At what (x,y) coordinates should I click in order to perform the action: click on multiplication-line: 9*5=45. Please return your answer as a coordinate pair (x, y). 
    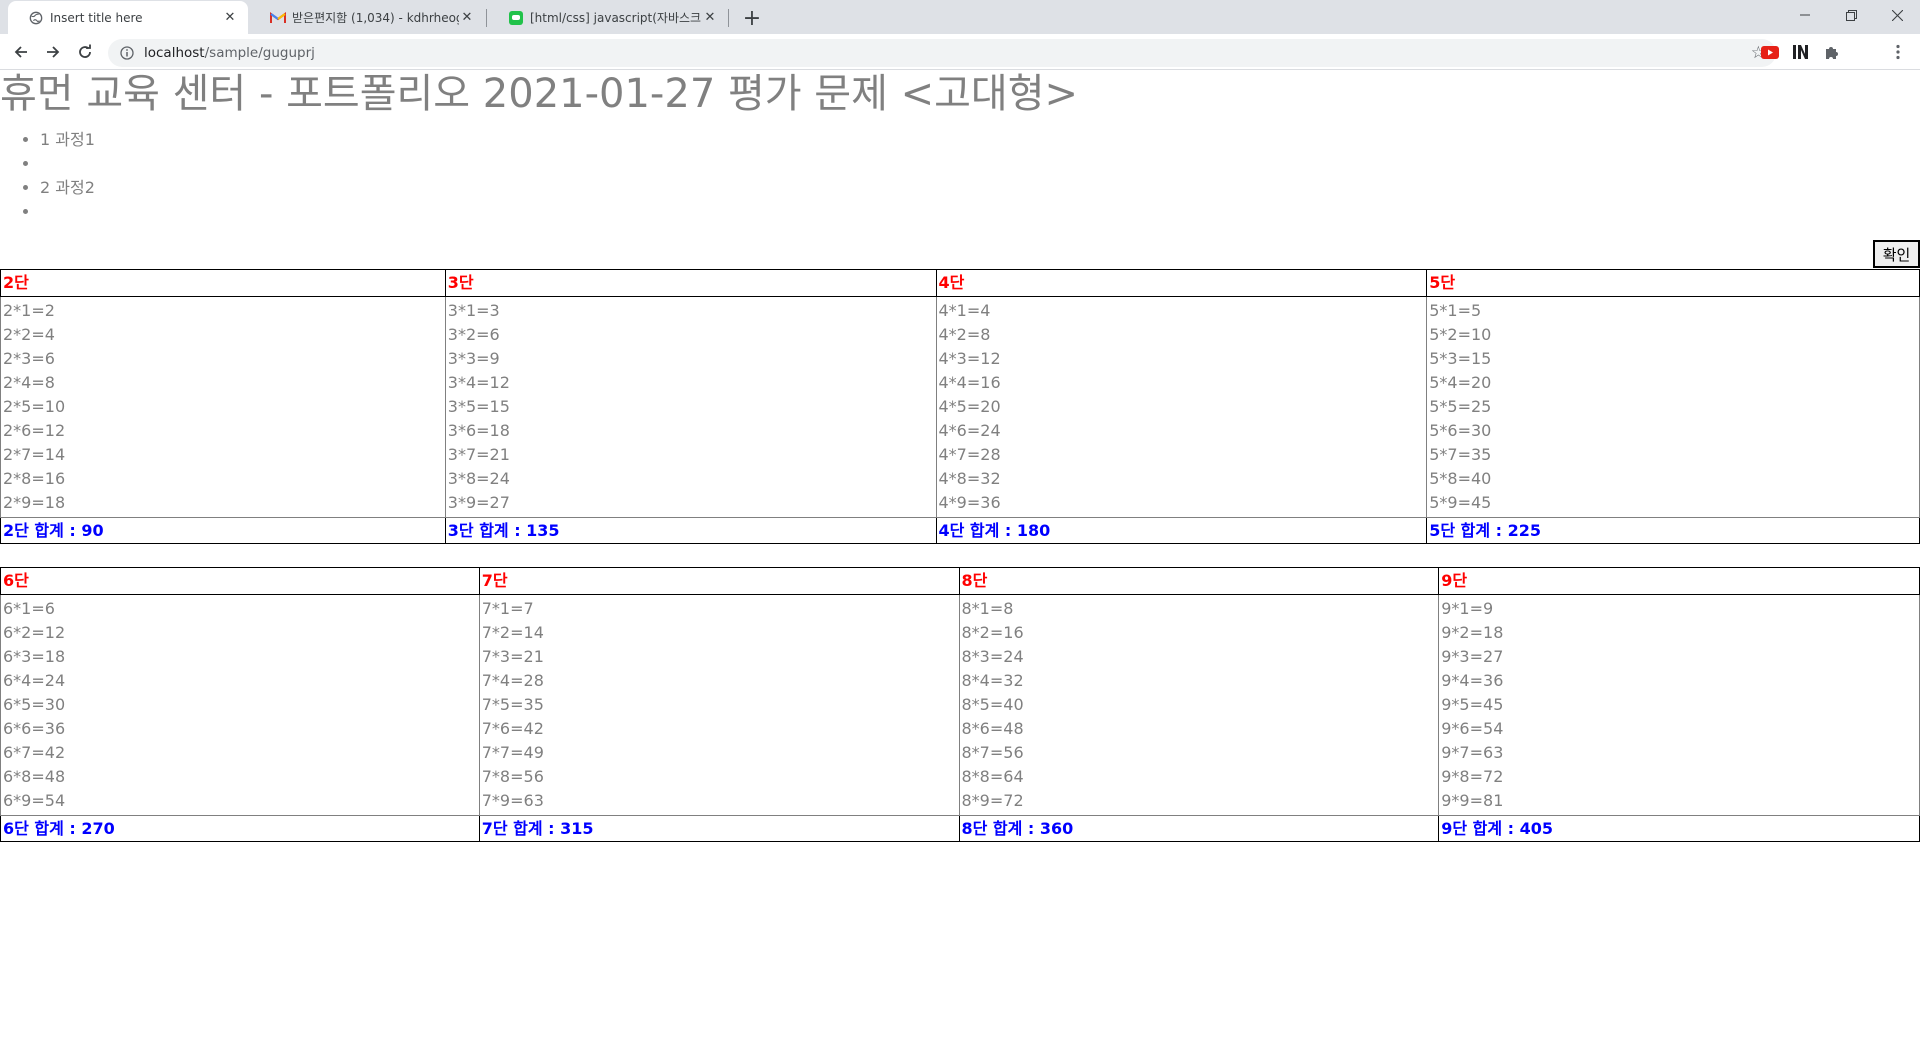
    Looking at the image, I should click on (1472, 704).